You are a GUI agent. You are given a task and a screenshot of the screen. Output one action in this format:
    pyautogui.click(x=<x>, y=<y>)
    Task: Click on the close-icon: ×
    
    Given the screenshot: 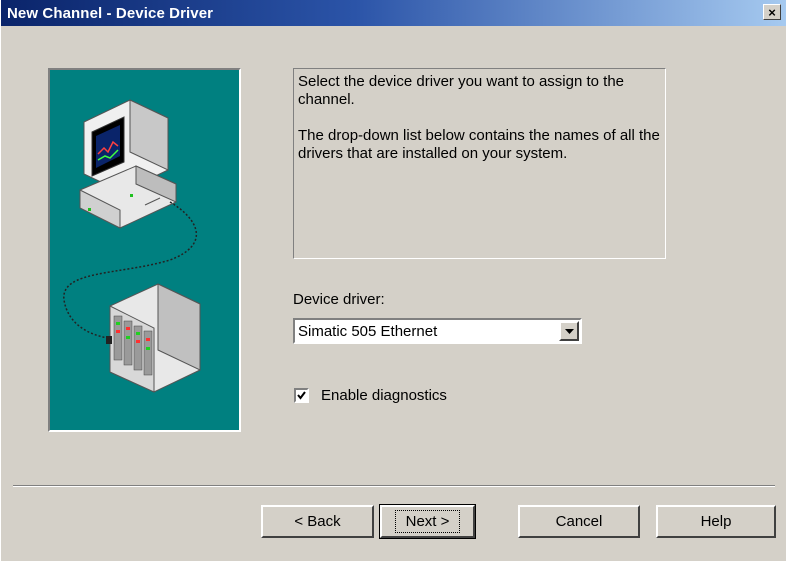 What is the action you would take?
    pyautogui.click(x=772, y=12)
    